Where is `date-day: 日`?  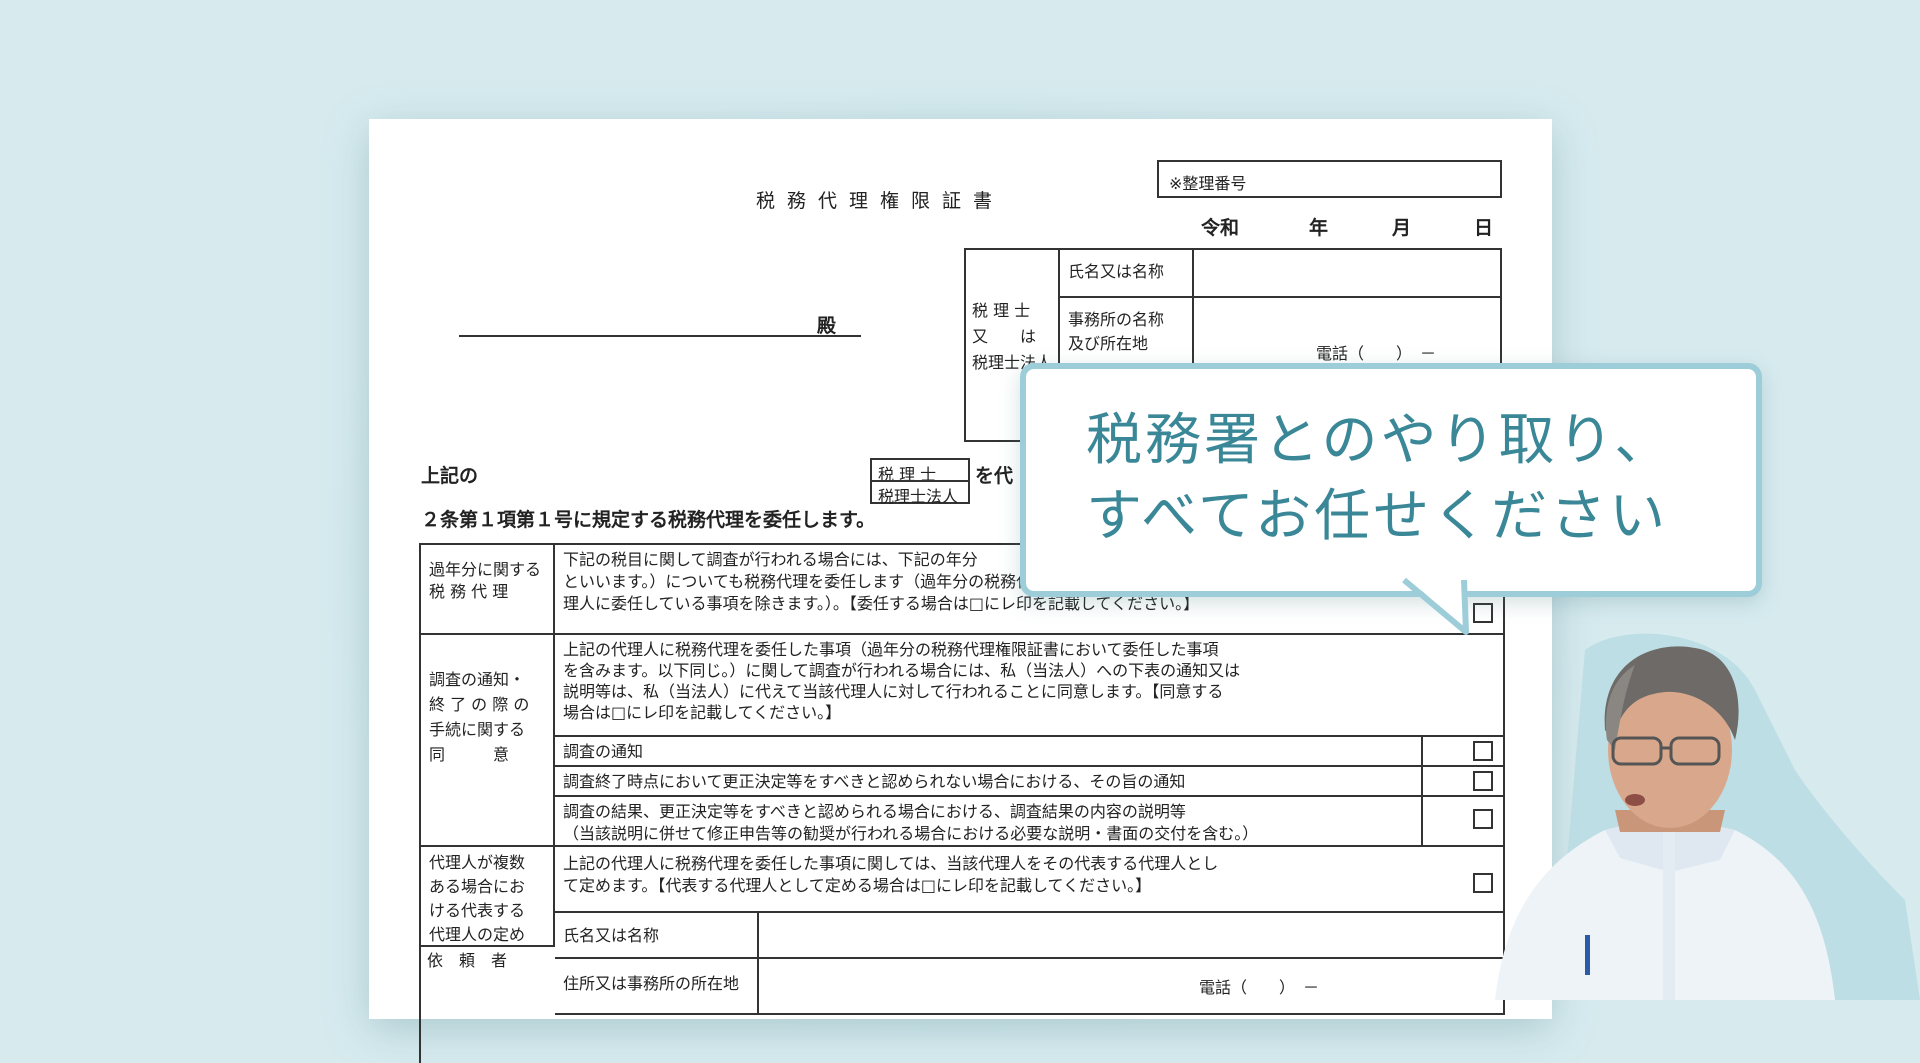
date-day: 日 is located at coordinates (1484, 228).